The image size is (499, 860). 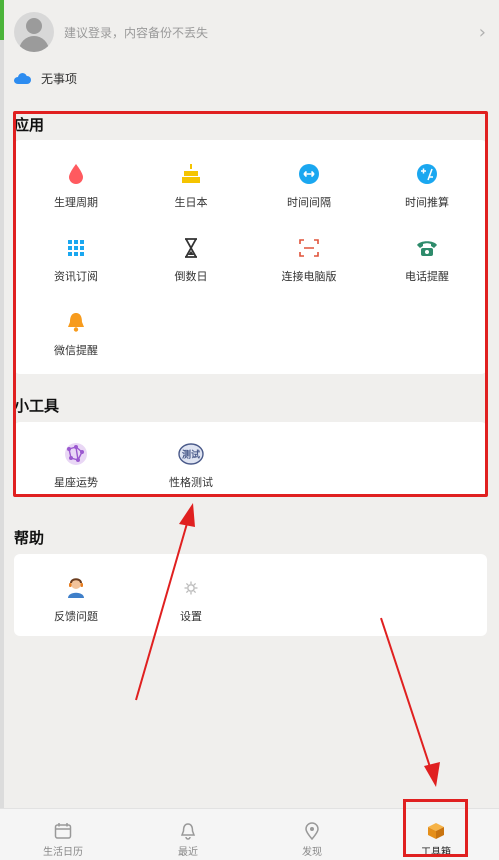 What do you see at coordinates (22, 78) in the screenshot?
I see `cloud-icon` at bounding box center [22, 78].